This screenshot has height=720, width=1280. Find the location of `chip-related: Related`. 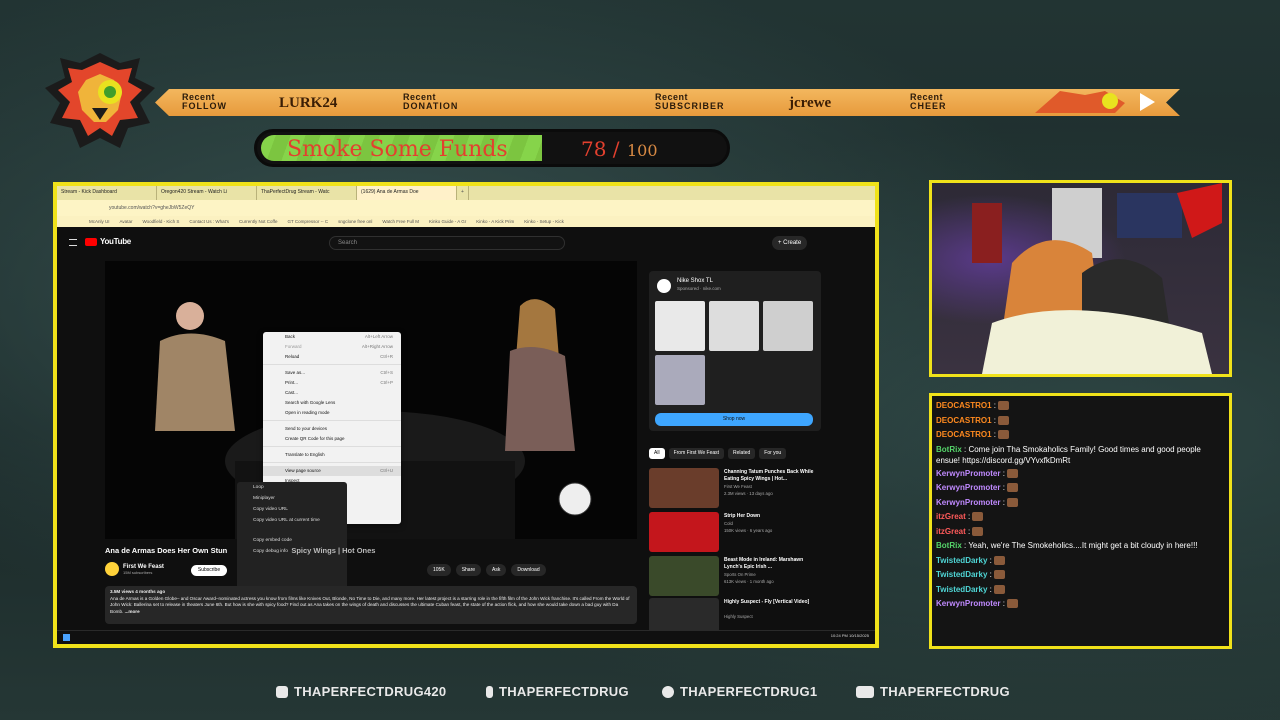

chip-related: Related is located at coordinates (742, 453).